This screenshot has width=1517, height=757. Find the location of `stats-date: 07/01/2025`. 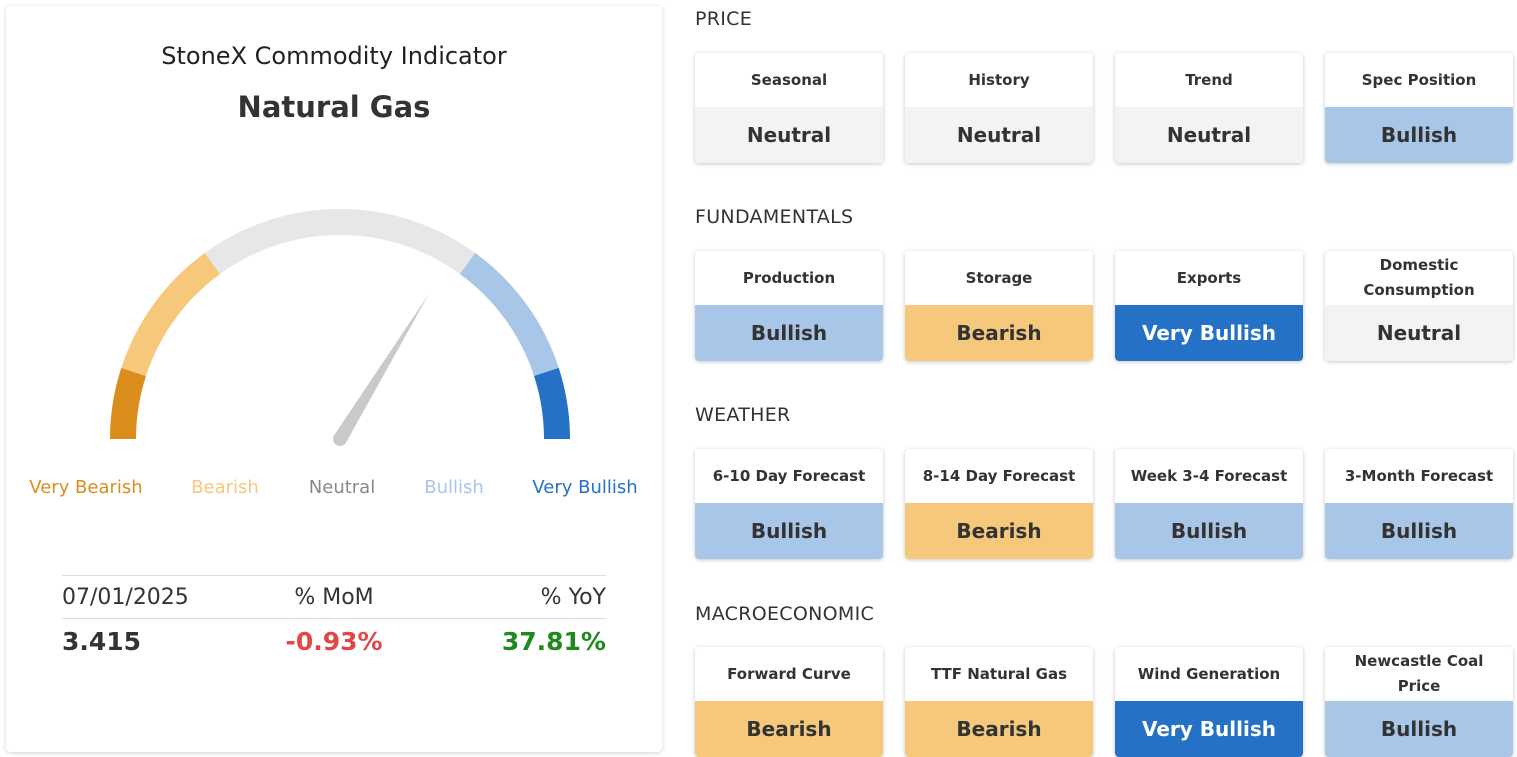

stats-date: 07/01/2025 is located at coordinates (125, 597).